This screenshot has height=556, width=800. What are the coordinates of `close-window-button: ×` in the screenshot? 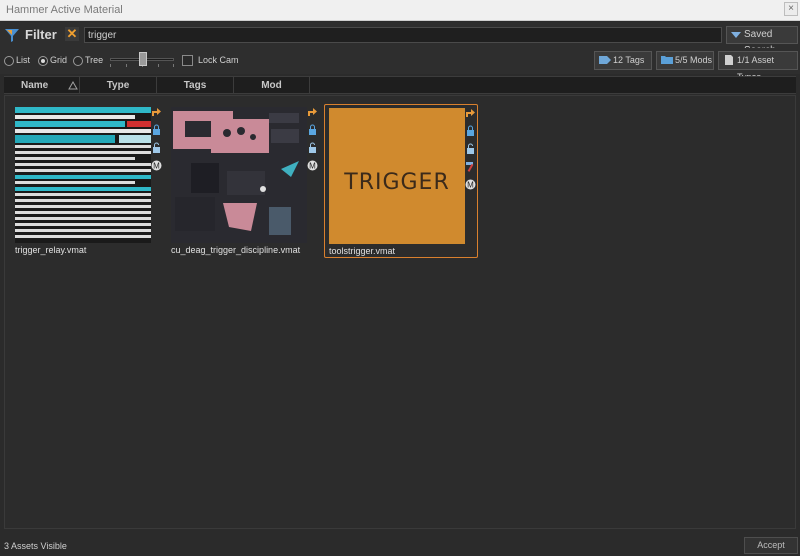 It's located at (791, 9).